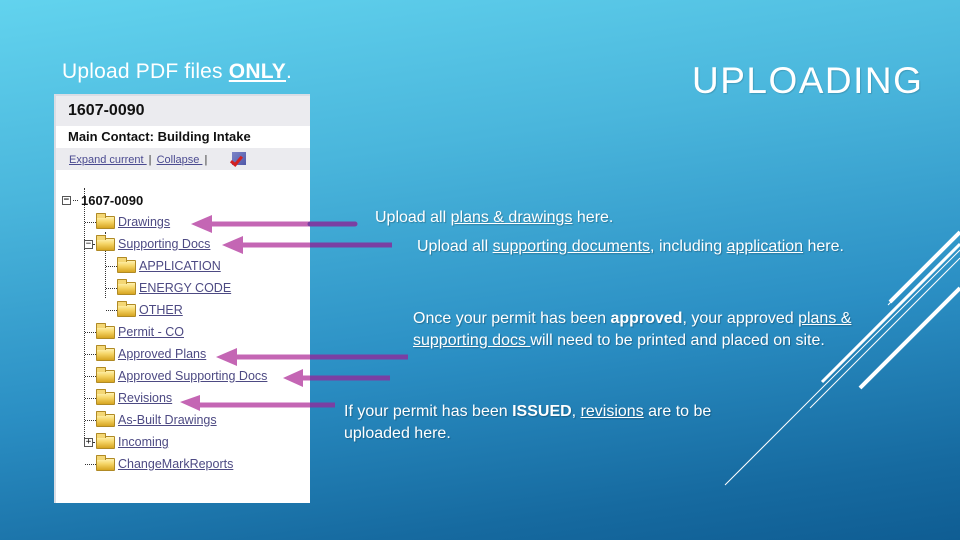 Image resolution: width=960 pixels, height=540 pixels. Describe the element at coordinates (151, 353) in the screenshot. I see `tree-item-approved-plans: Approved Plans` at that location.